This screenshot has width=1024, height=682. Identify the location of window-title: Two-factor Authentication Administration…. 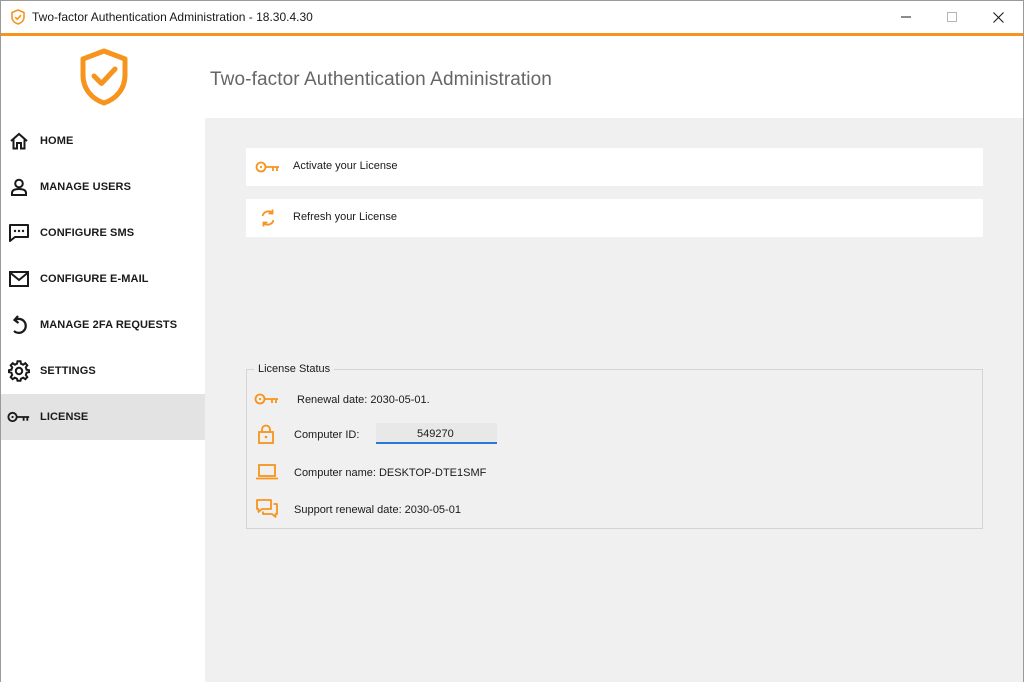
(172, 17).